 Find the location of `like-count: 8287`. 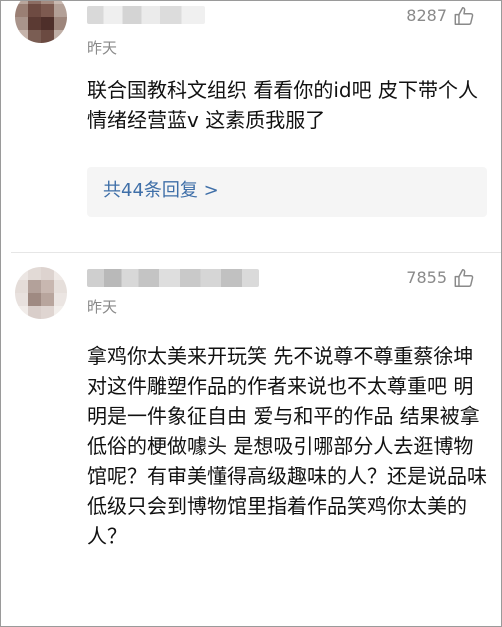

like-count: 8287 is located at coordinates (426, 15).